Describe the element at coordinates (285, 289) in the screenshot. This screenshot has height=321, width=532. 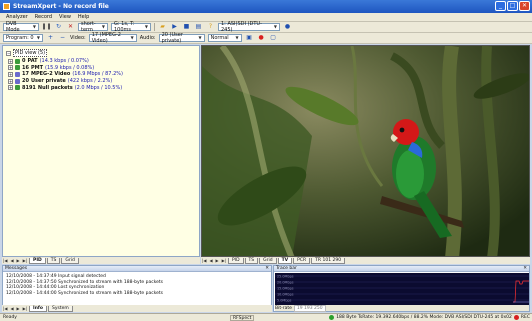
I see `y-tick-label: 15.0Mbps` at that location.